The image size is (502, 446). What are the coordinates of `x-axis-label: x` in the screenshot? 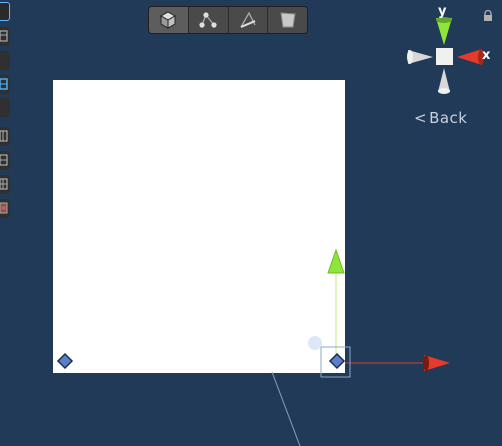 It's located at (486, 55).